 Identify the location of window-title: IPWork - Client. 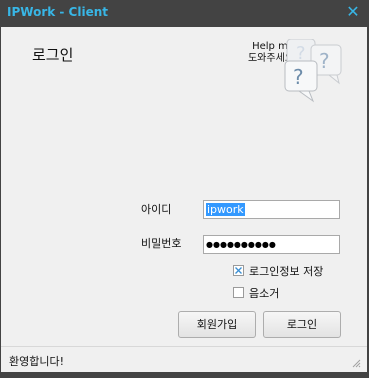
(57, 12).